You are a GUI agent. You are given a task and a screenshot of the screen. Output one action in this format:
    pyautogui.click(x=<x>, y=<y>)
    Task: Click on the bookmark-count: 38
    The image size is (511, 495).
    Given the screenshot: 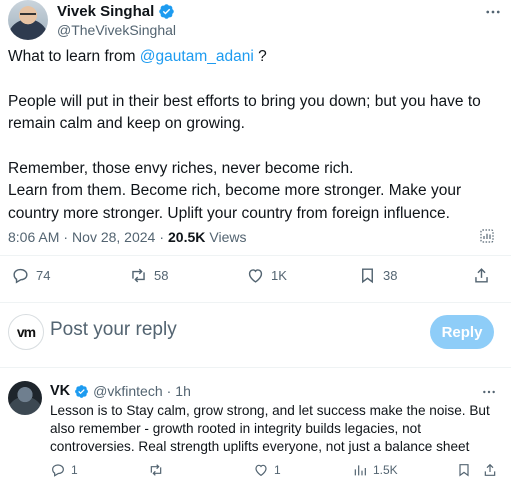 What is the action you would take?
    pyautogui.click(x=390, y=275)
    